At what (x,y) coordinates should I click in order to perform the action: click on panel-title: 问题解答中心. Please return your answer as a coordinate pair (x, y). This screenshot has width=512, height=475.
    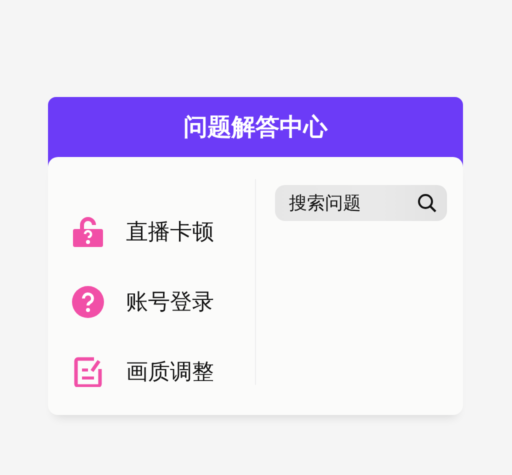
    Looking at the image, I should click on (256, 127).